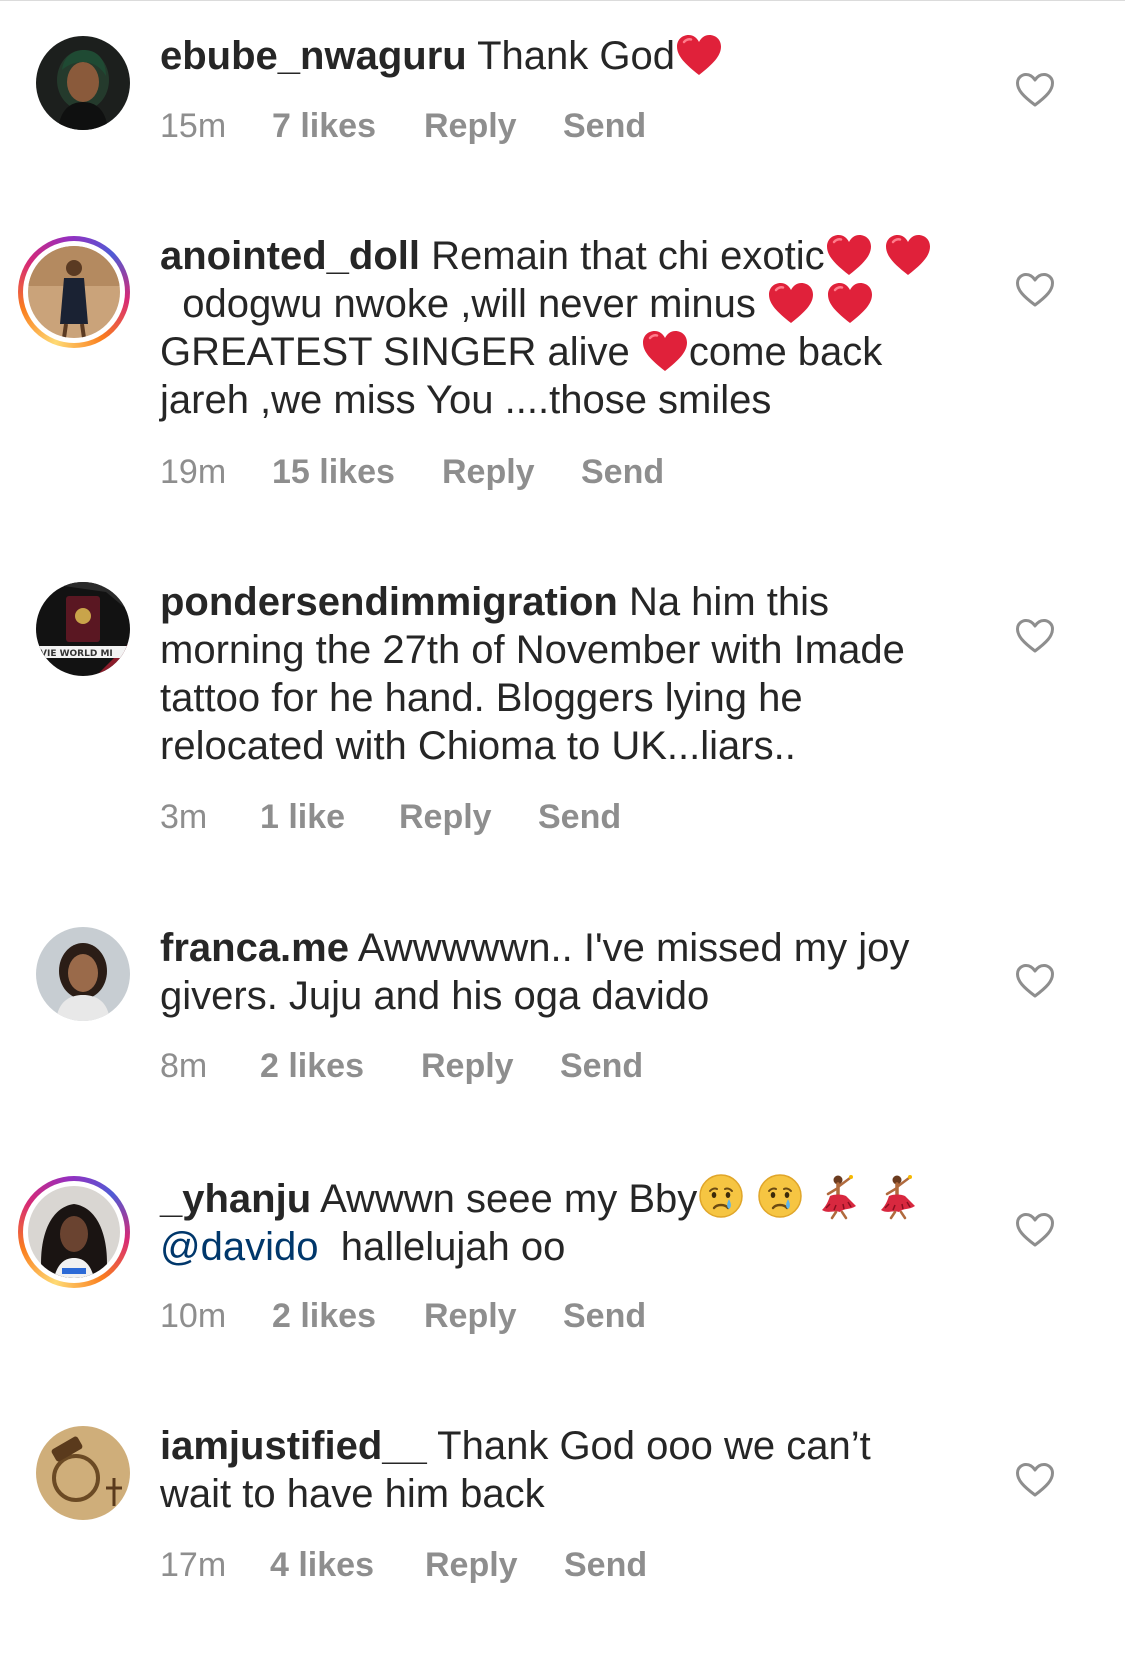 This screenshot has width=1125, height=1659. I want to click on comment-likes: 4 likes, so click(347, 1565).